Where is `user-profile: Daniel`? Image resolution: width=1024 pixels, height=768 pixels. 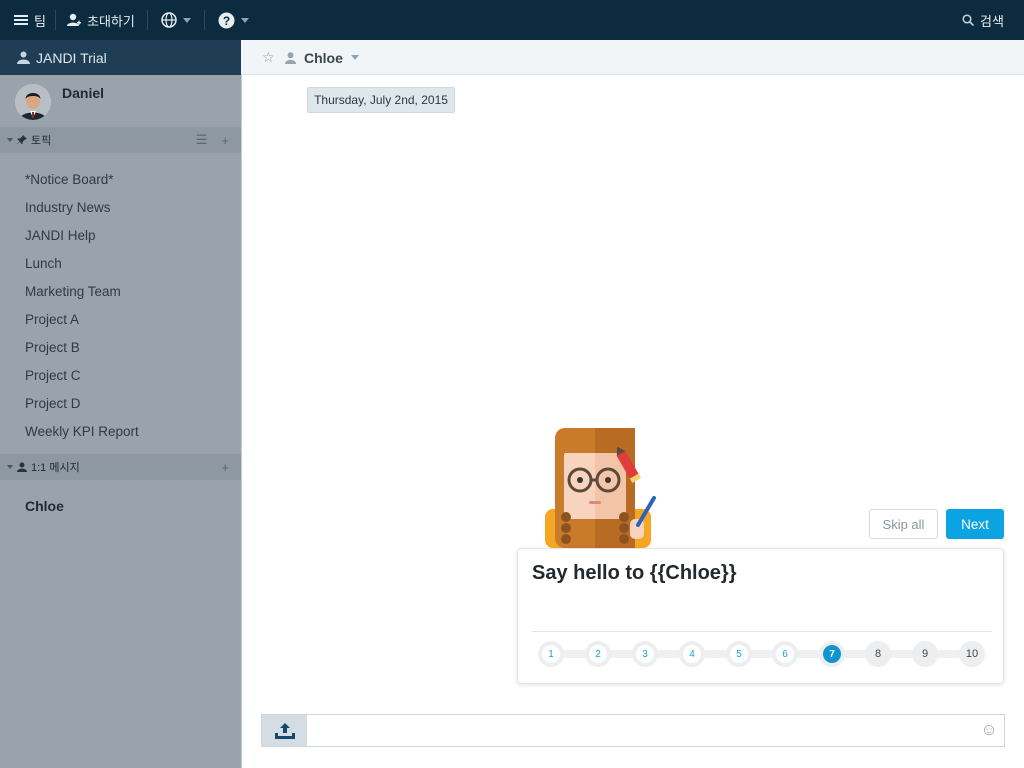 user-profile: Daniel is located at coordinates (120, 101).